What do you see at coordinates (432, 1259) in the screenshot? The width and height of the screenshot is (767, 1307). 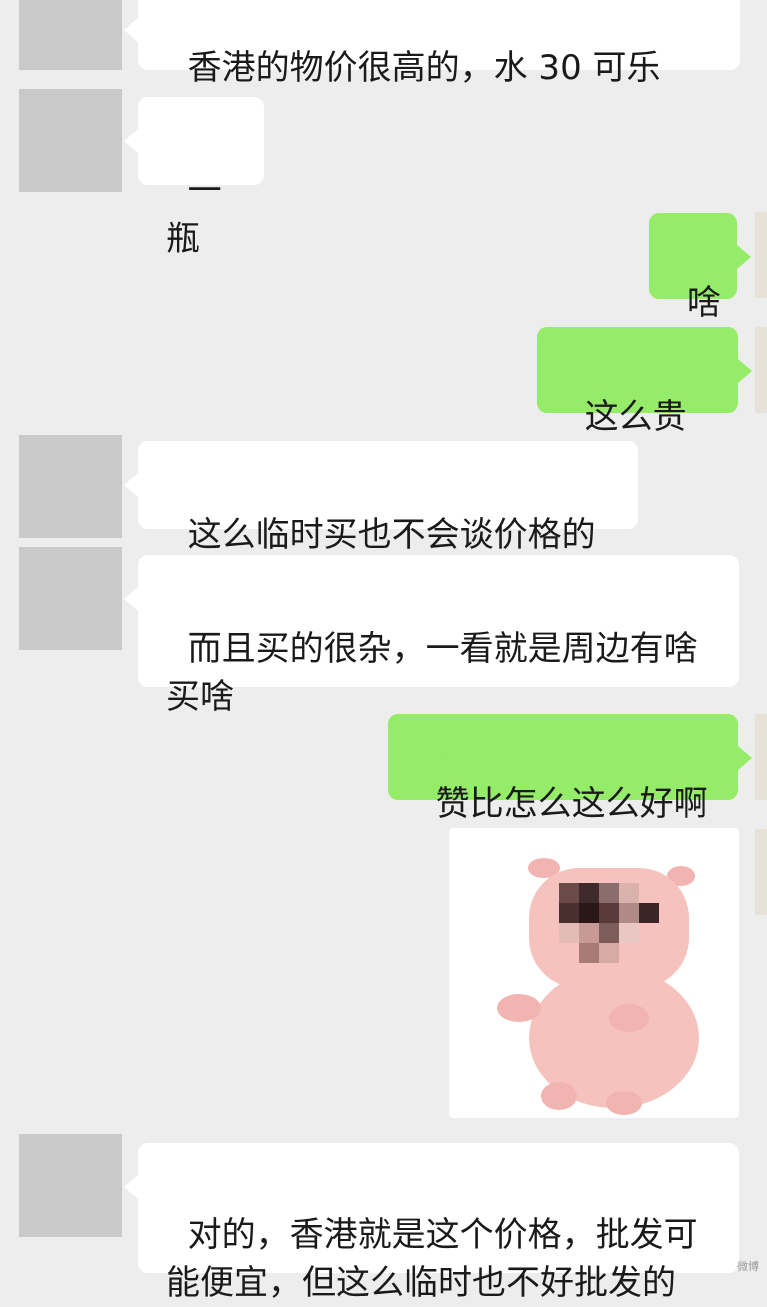 I see `message-text: 对的，香港就是这个价格，批发可 能便宜，但这么临时也不好批发的` at bounding box center [432, 1259].